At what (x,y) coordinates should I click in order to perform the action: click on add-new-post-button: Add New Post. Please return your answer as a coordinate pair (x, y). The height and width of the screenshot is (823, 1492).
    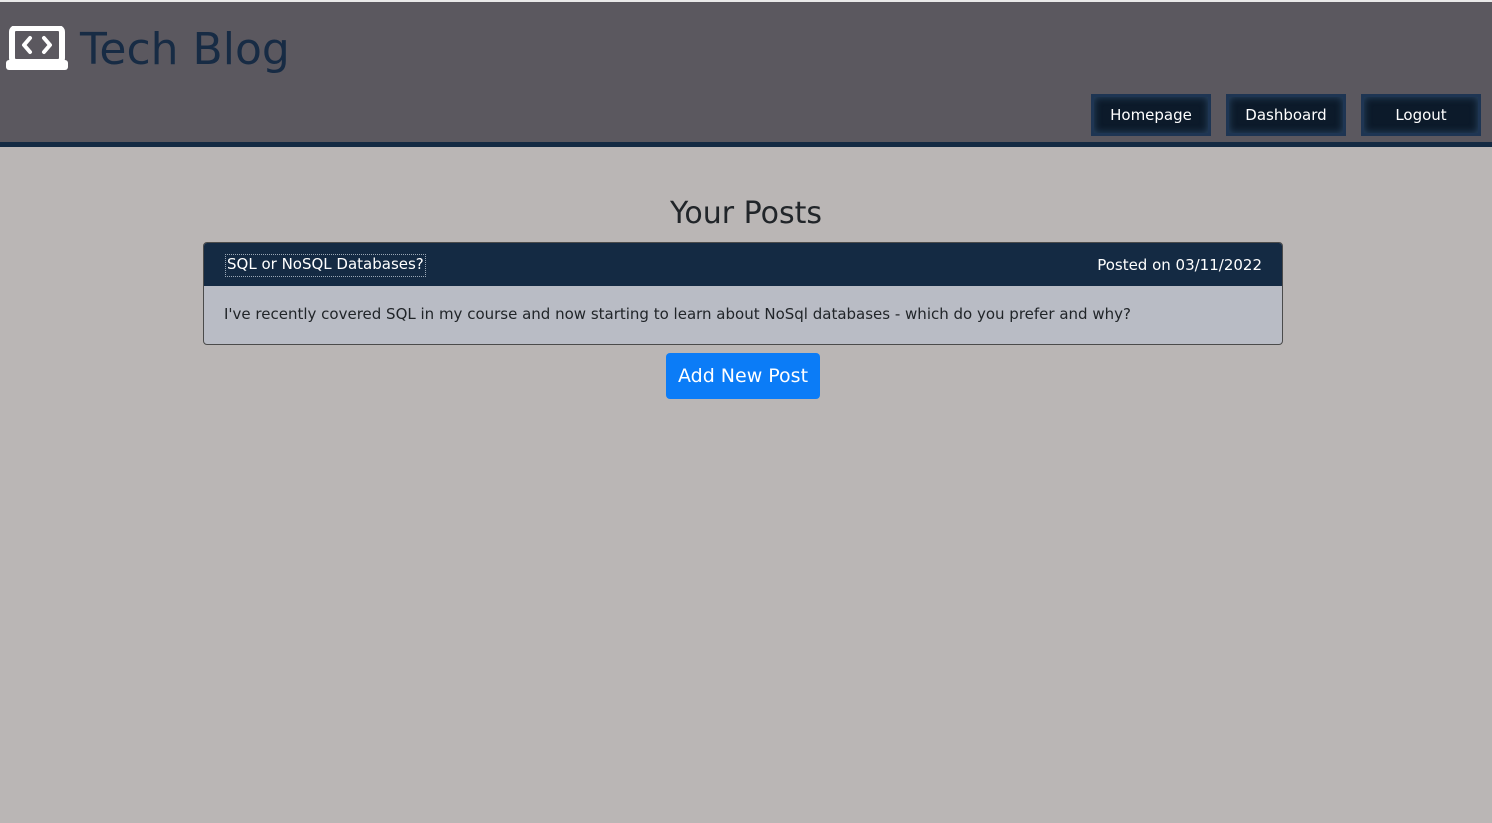
    Looking at the image, I should click on (743, 376).